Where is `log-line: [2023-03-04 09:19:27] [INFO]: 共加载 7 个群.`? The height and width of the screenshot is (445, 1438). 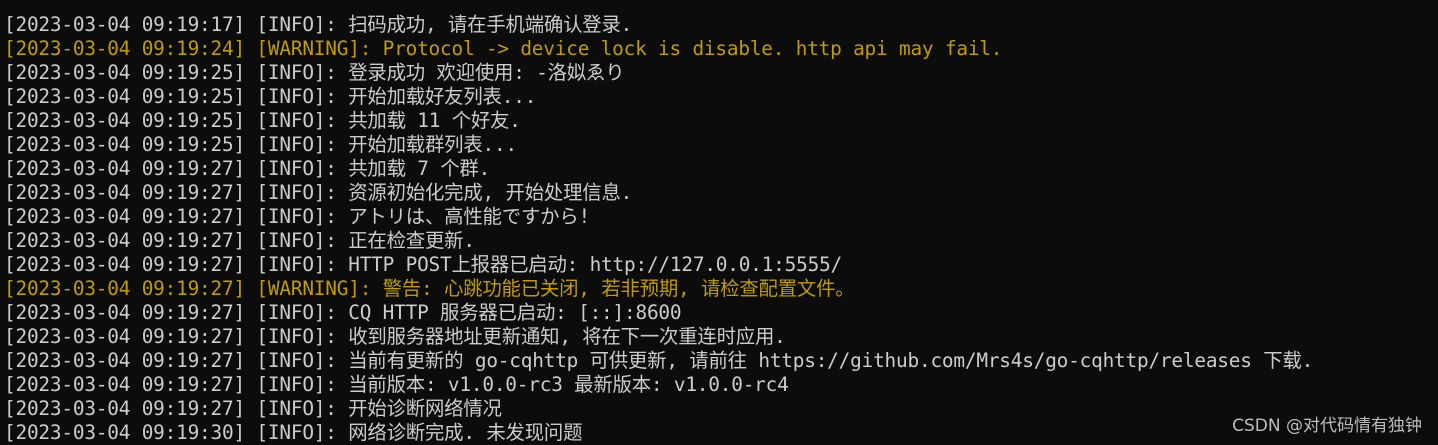 log-line: [2023-03-04 09:19:27] [INFO]: 共加载 7 个群. is located at coordinates (247, 168).